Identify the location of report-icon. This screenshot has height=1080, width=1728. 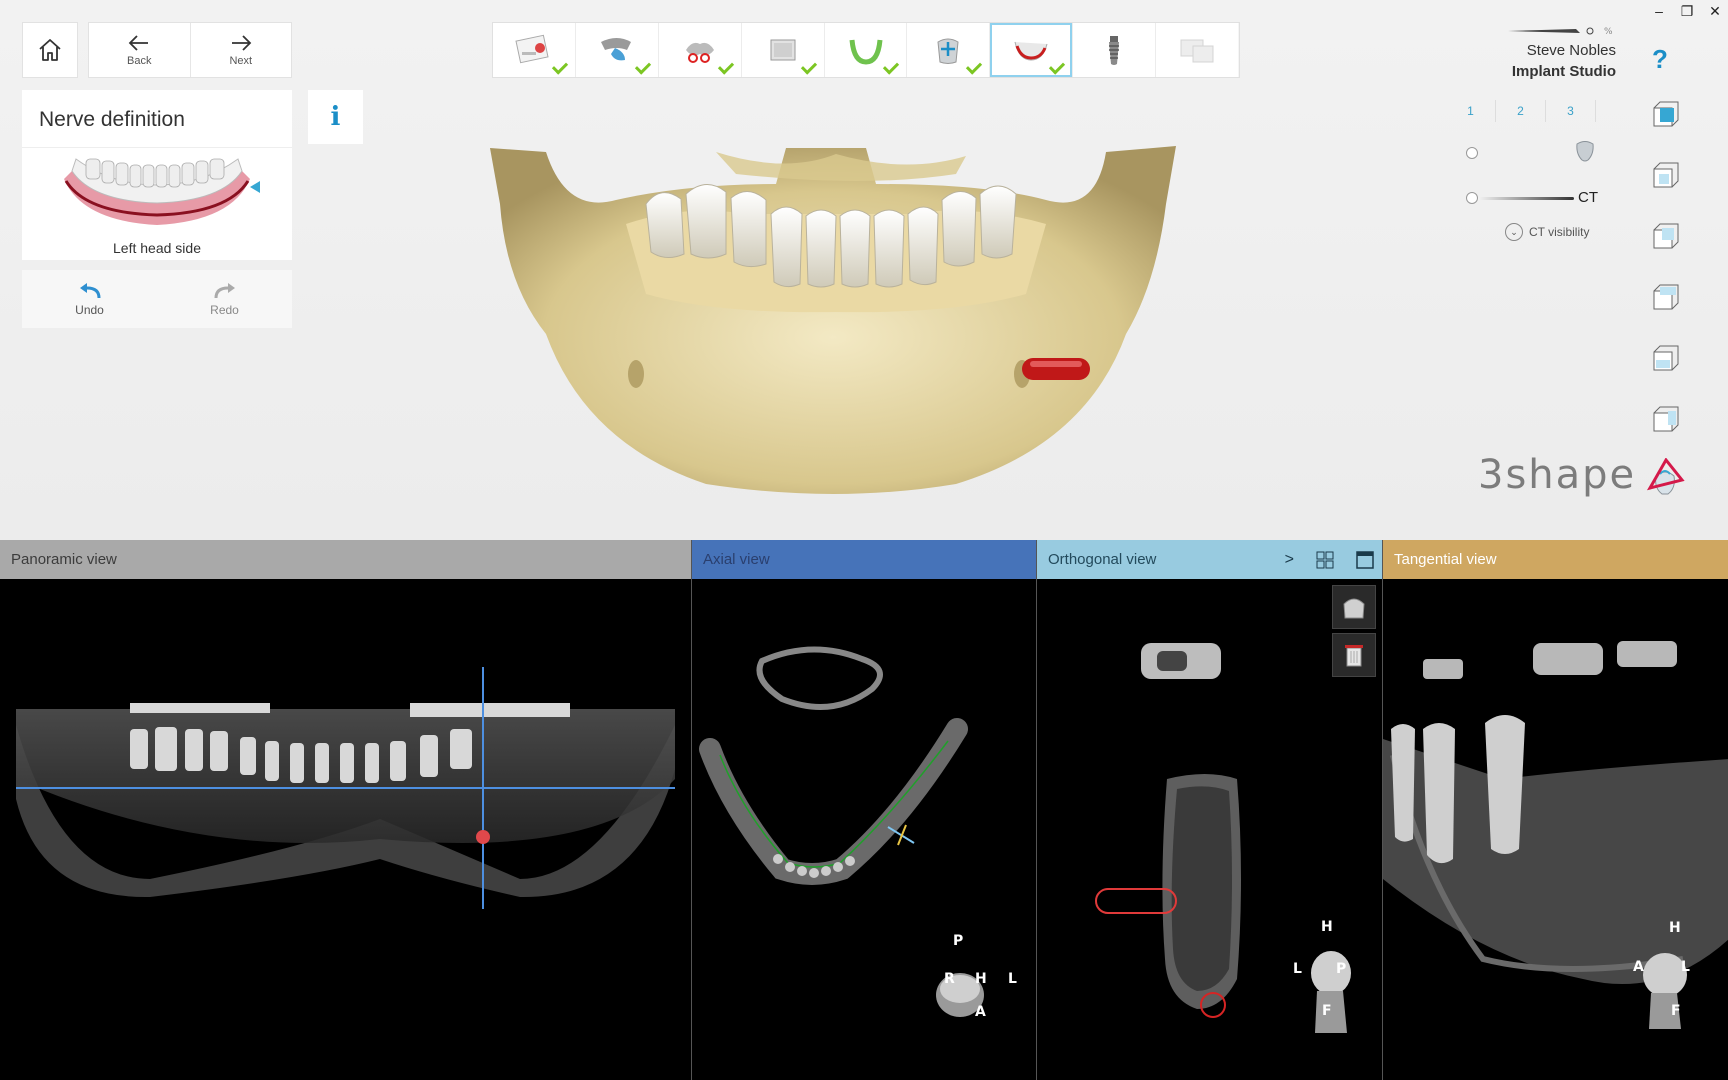
(1197, 51).